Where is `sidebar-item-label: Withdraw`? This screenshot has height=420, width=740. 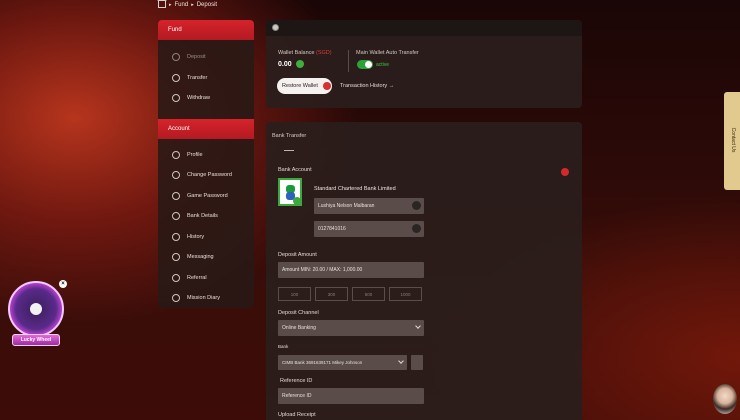
sidebar-item-label: Withdraw is located at coordinates (198, 98).